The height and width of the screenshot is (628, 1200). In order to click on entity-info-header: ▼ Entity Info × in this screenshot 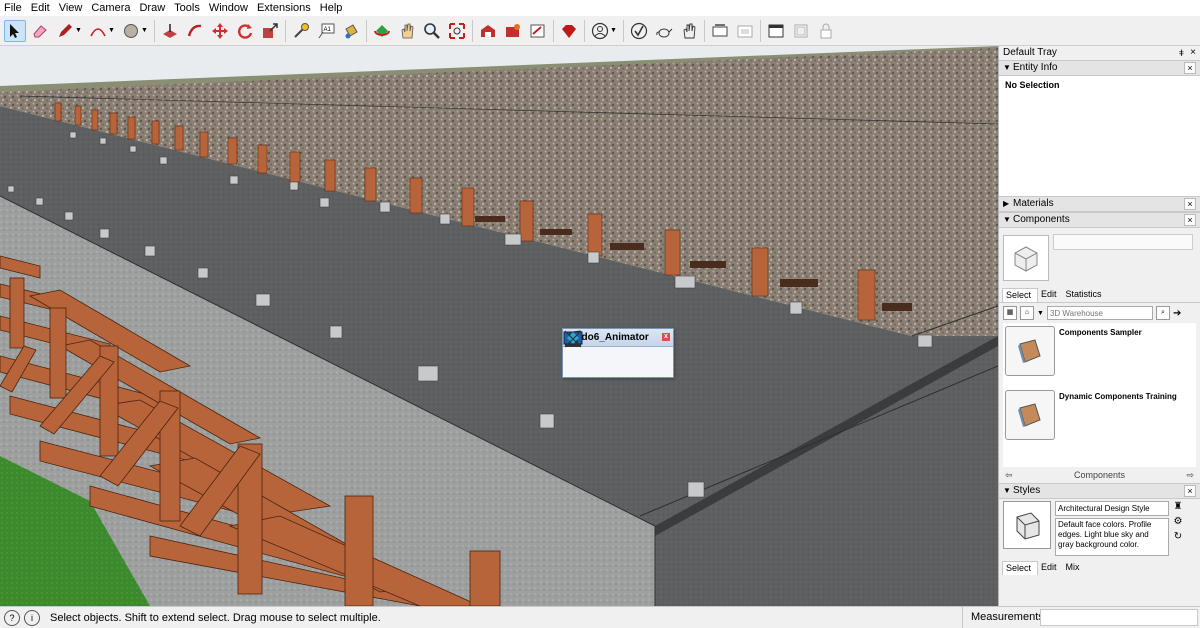, I will do `click(1099, 68)`.